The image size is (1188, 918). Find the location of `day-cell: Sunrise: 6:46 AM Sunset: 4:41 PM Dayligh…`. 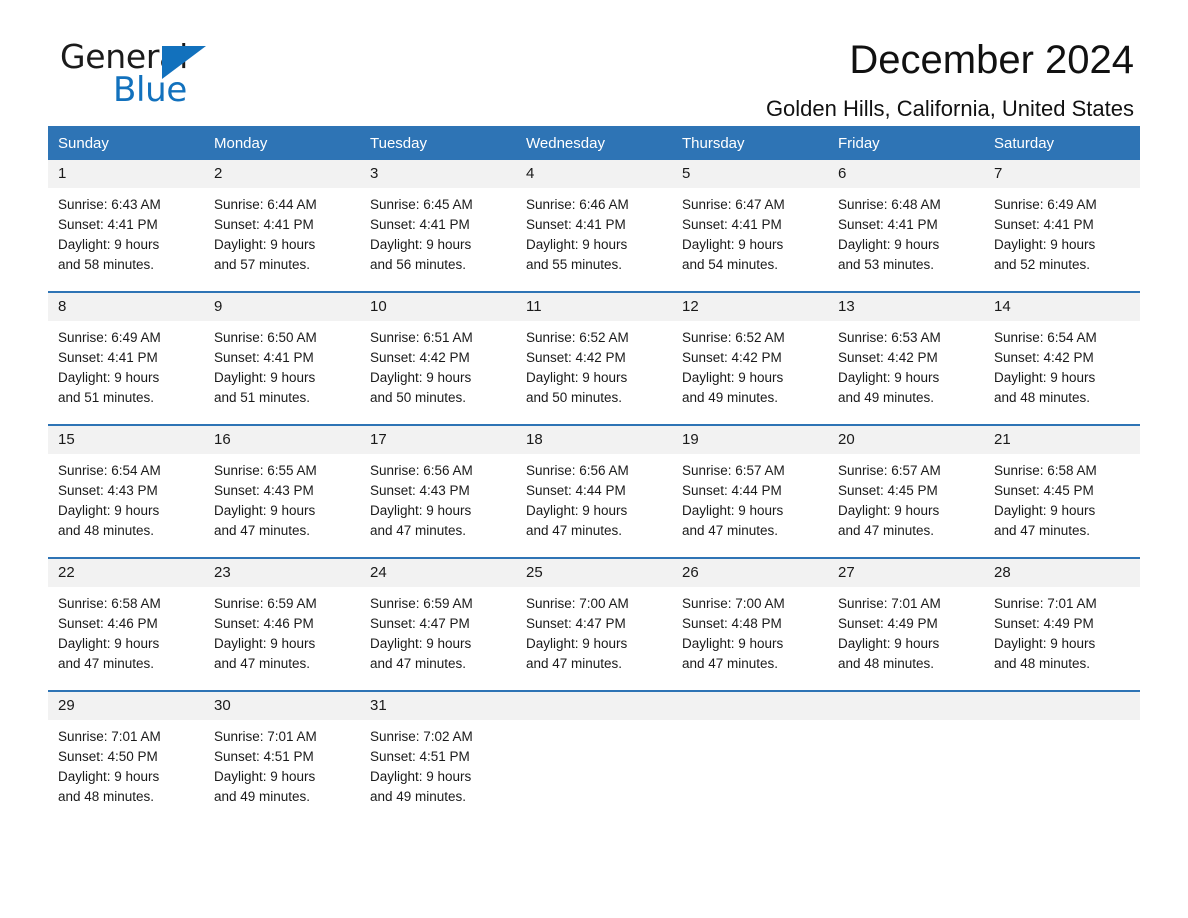

day-cell: Sunrise: 6:46 AM Sunset: 4:41 PM Dayligh… is located at coordinates (594, 240).